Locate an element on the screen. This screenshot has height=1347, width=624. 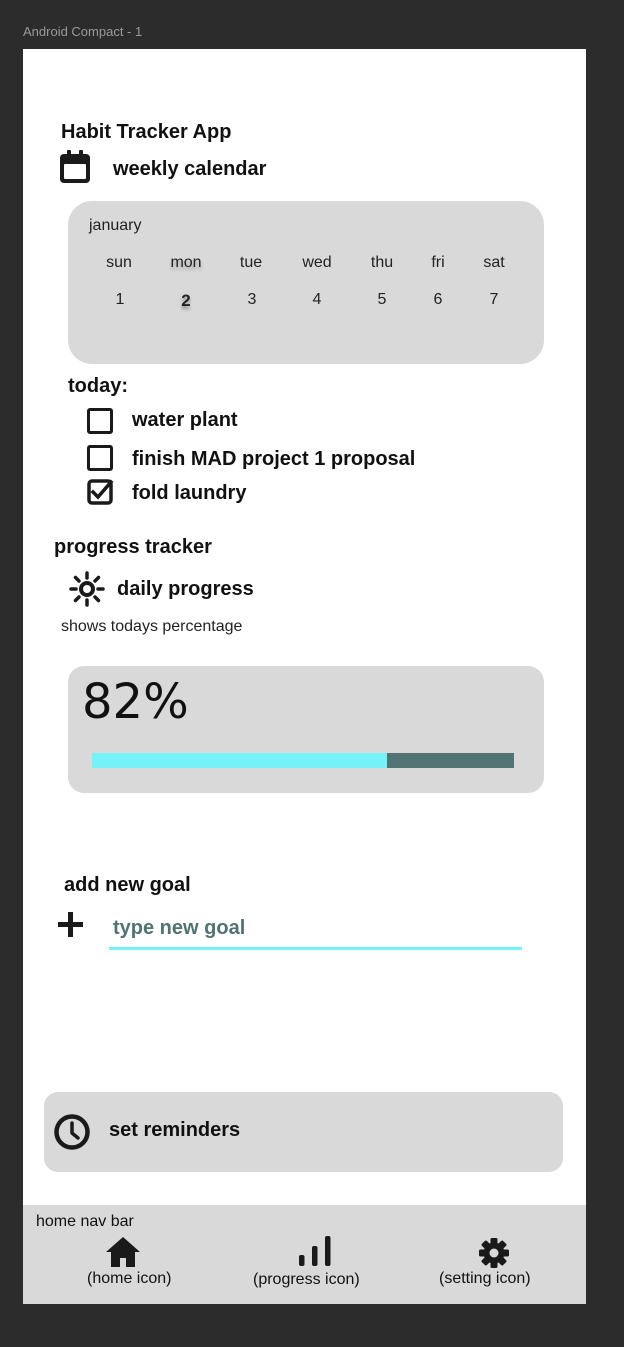
progress-percentage: 82% is located at coordinates (135, 702).